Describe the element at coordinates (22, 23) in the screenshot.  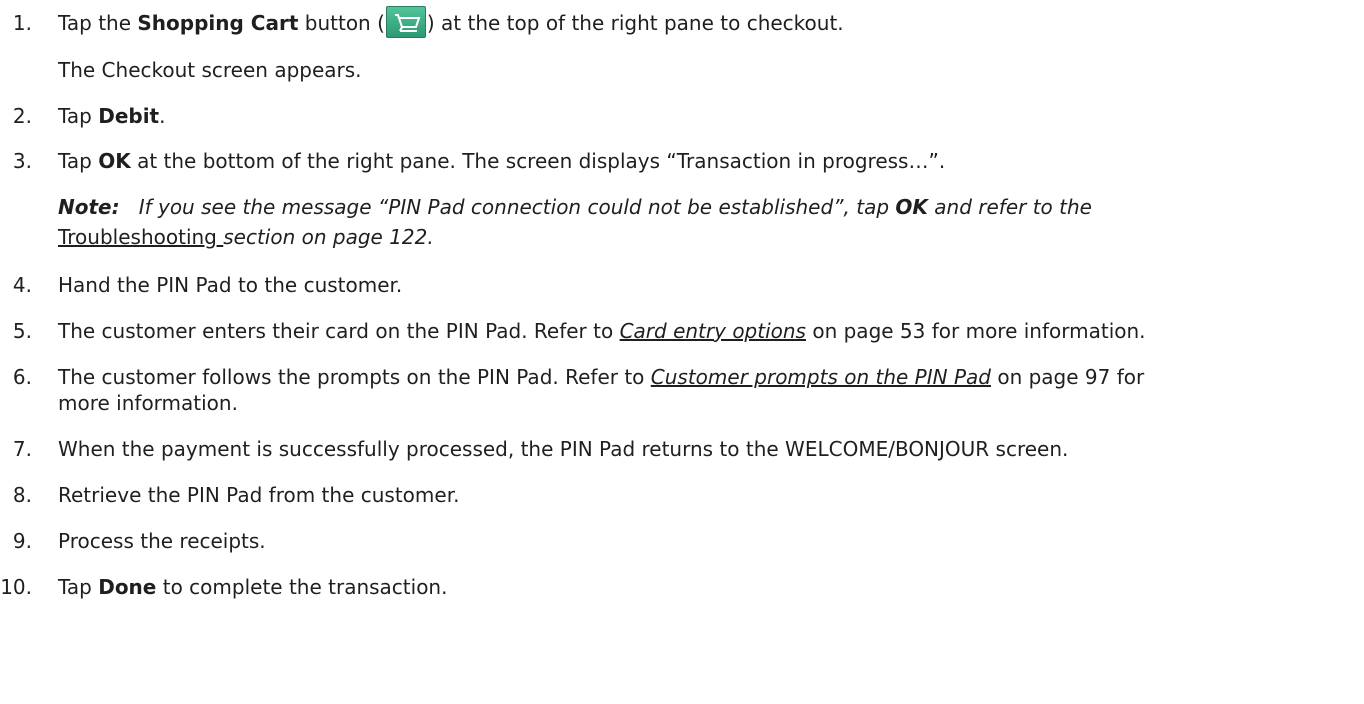
I see `step-number: 1.` at that location.